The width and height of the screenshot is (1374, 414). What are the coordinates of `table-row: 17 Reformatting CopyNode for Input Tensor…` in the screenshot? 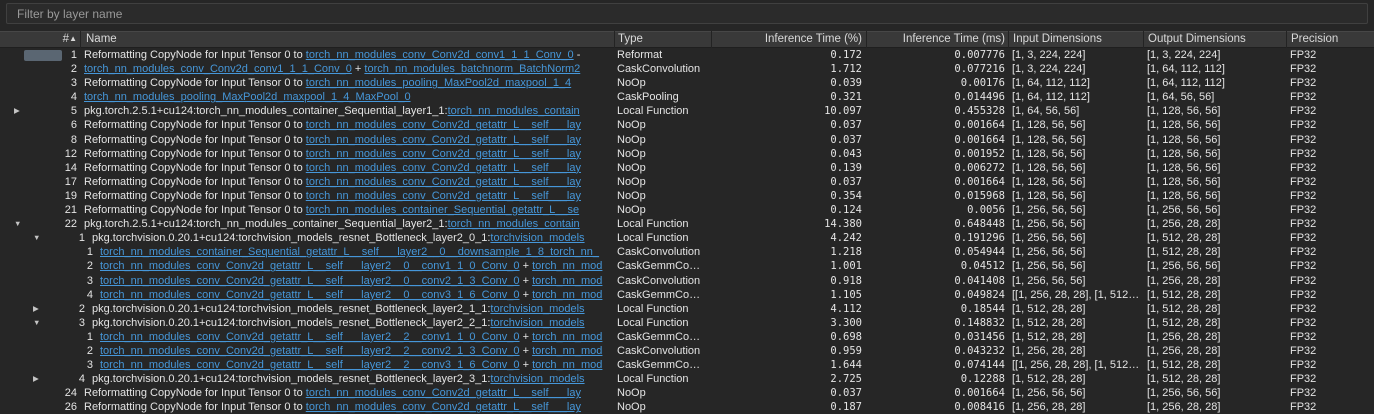 It's located at (687, 182).